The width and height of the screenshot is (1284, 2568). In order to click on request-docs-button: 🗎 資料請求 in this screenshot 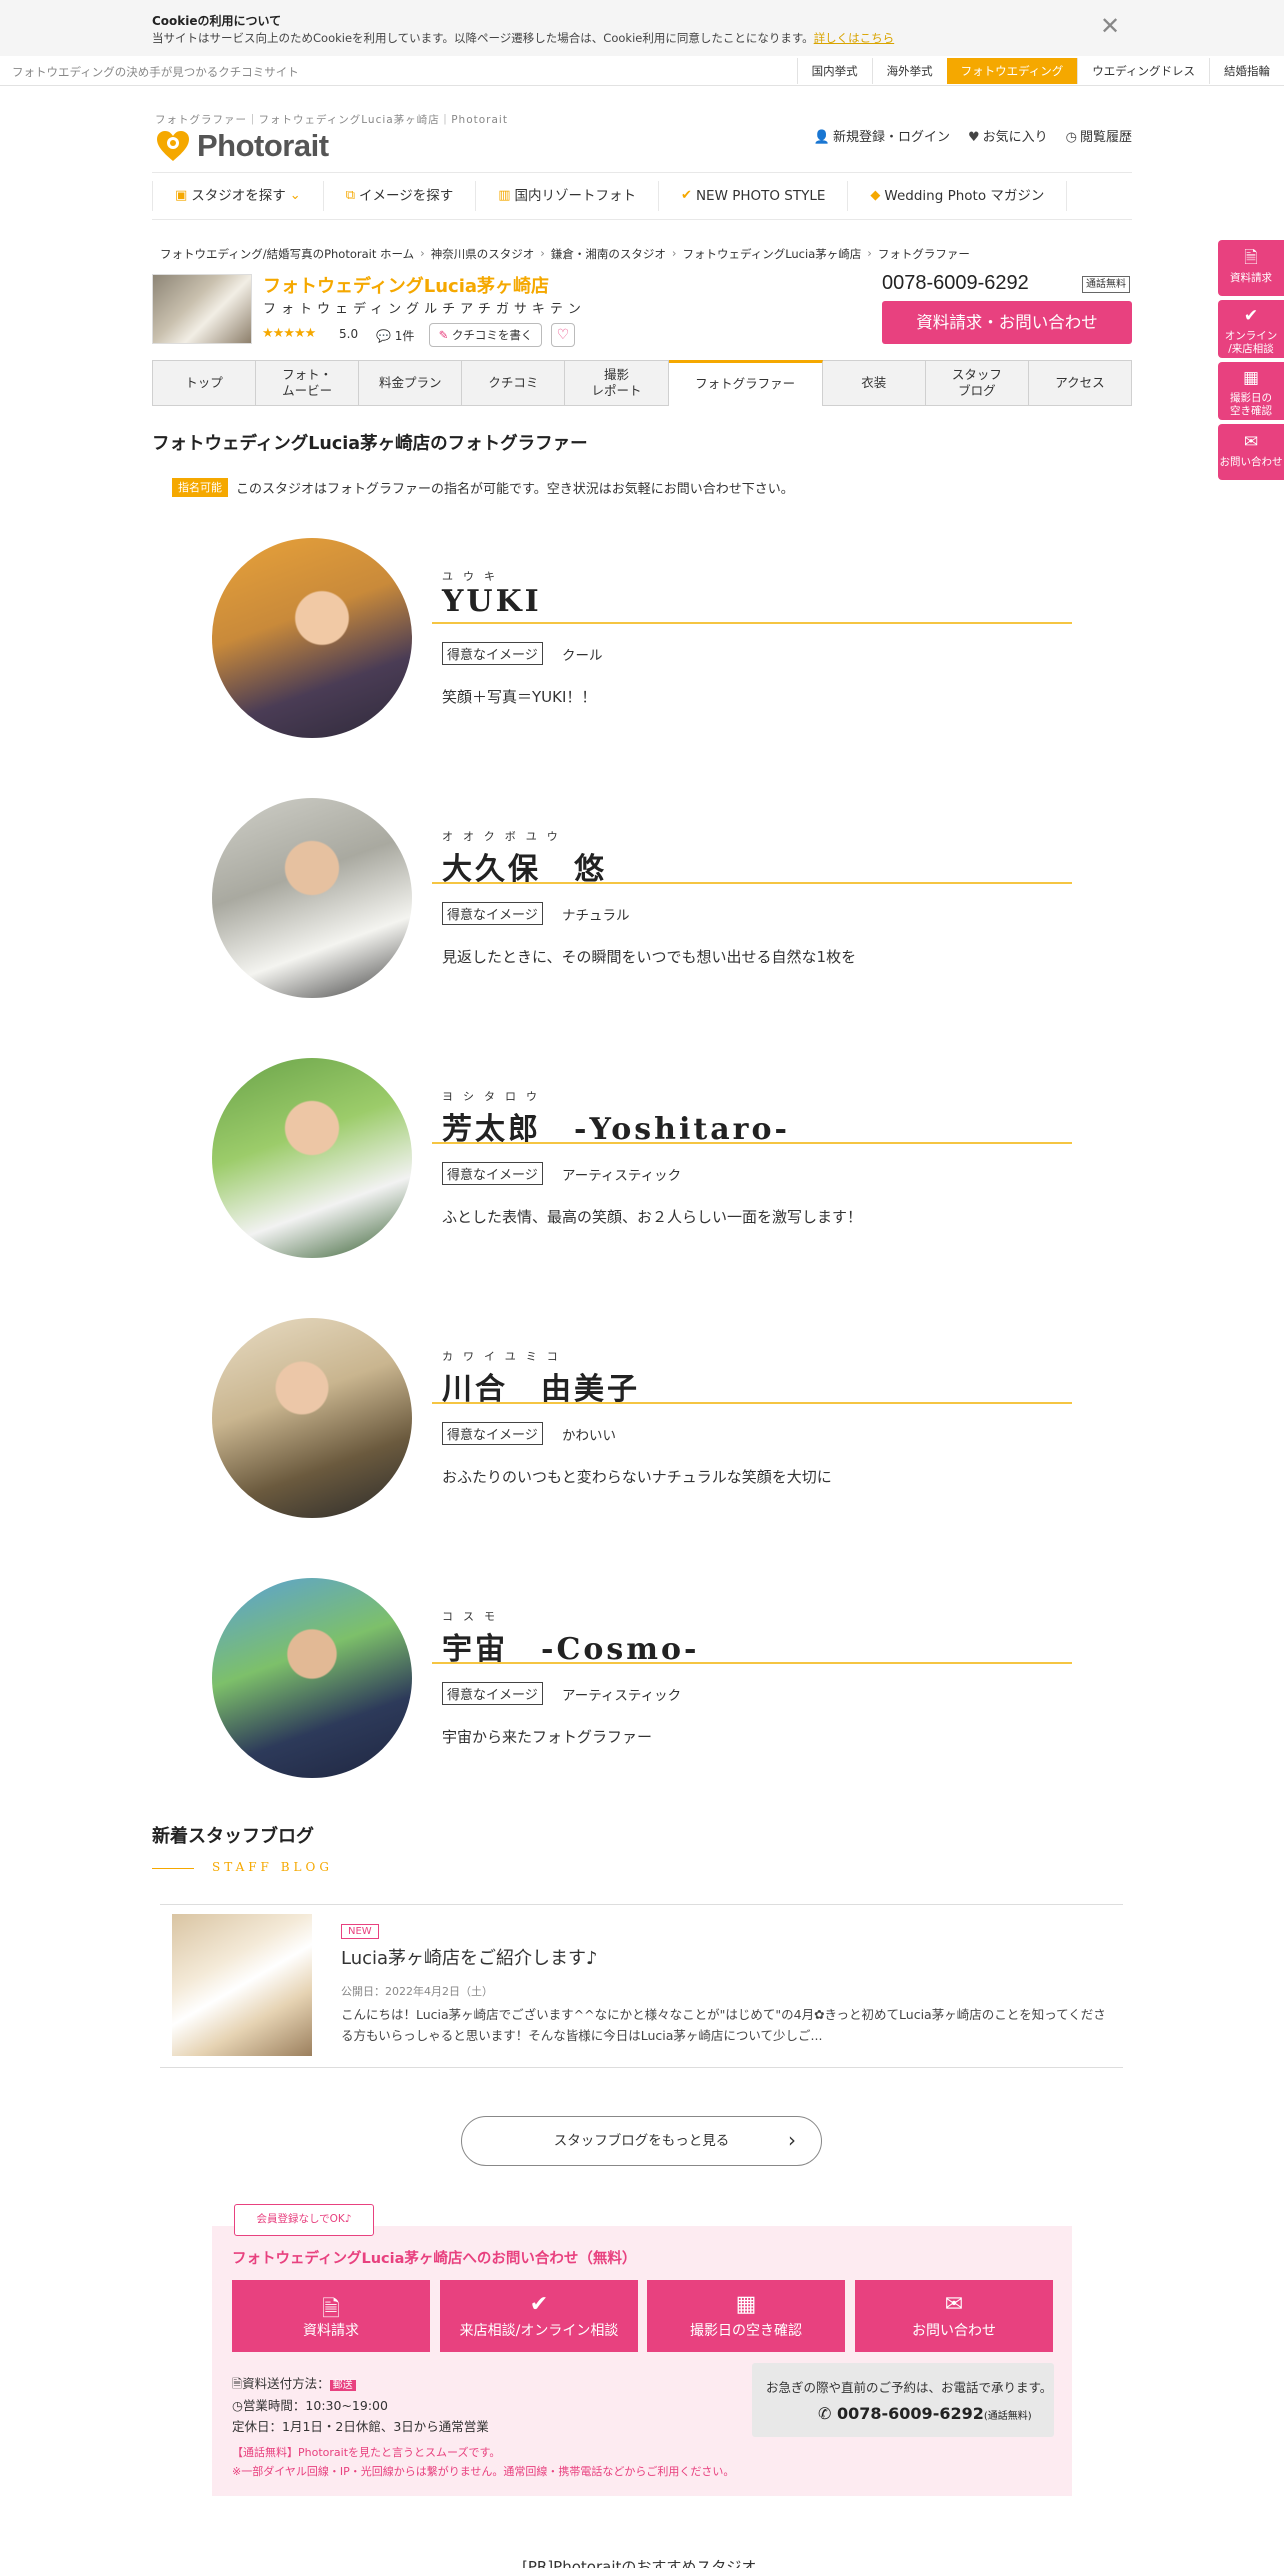, I will do `click(331, 2316)`.